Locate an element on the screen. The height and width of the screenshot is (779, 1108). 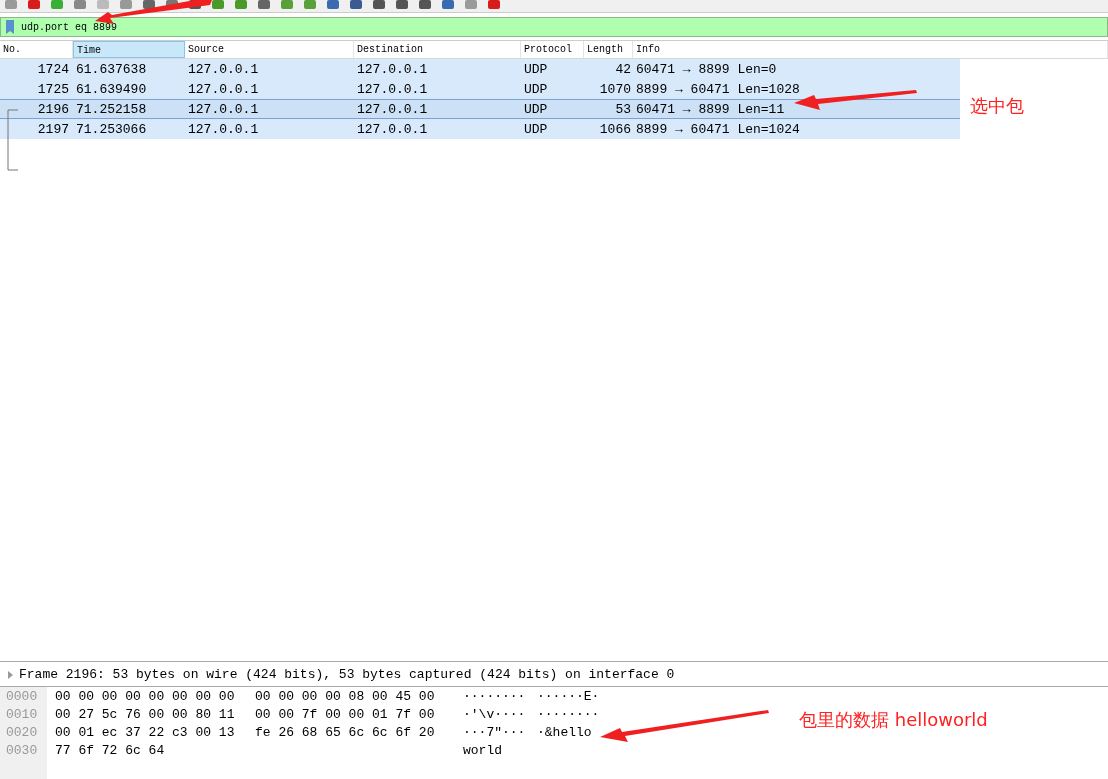
ascii-bytes: ···7"··· is located at coordinates (495, 733).